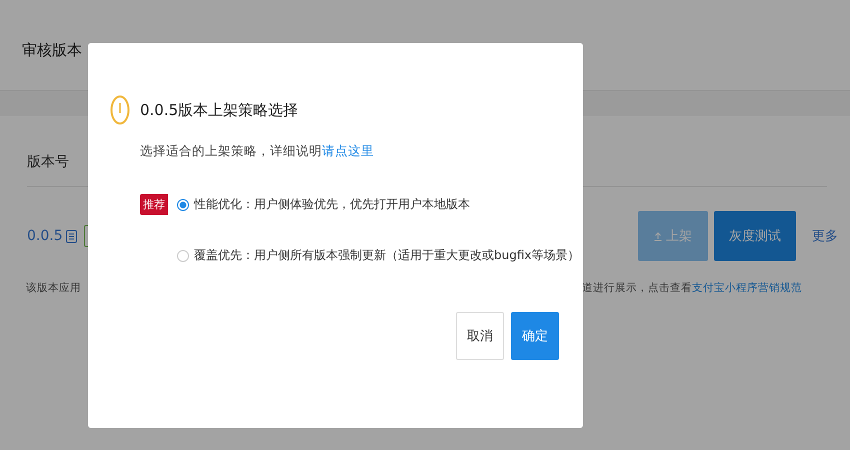 The width and height of the screenshot is (850, 450). I want to click on note-text: 道进行展示，点击查看支付宝小程序营销规范, so click(692, 288).